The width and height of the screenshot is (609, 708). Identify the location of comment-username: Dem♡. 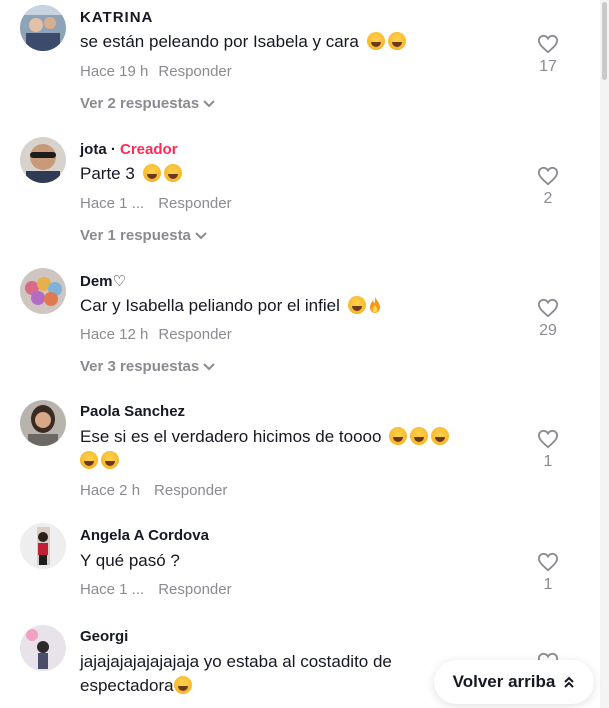
(103, 281).